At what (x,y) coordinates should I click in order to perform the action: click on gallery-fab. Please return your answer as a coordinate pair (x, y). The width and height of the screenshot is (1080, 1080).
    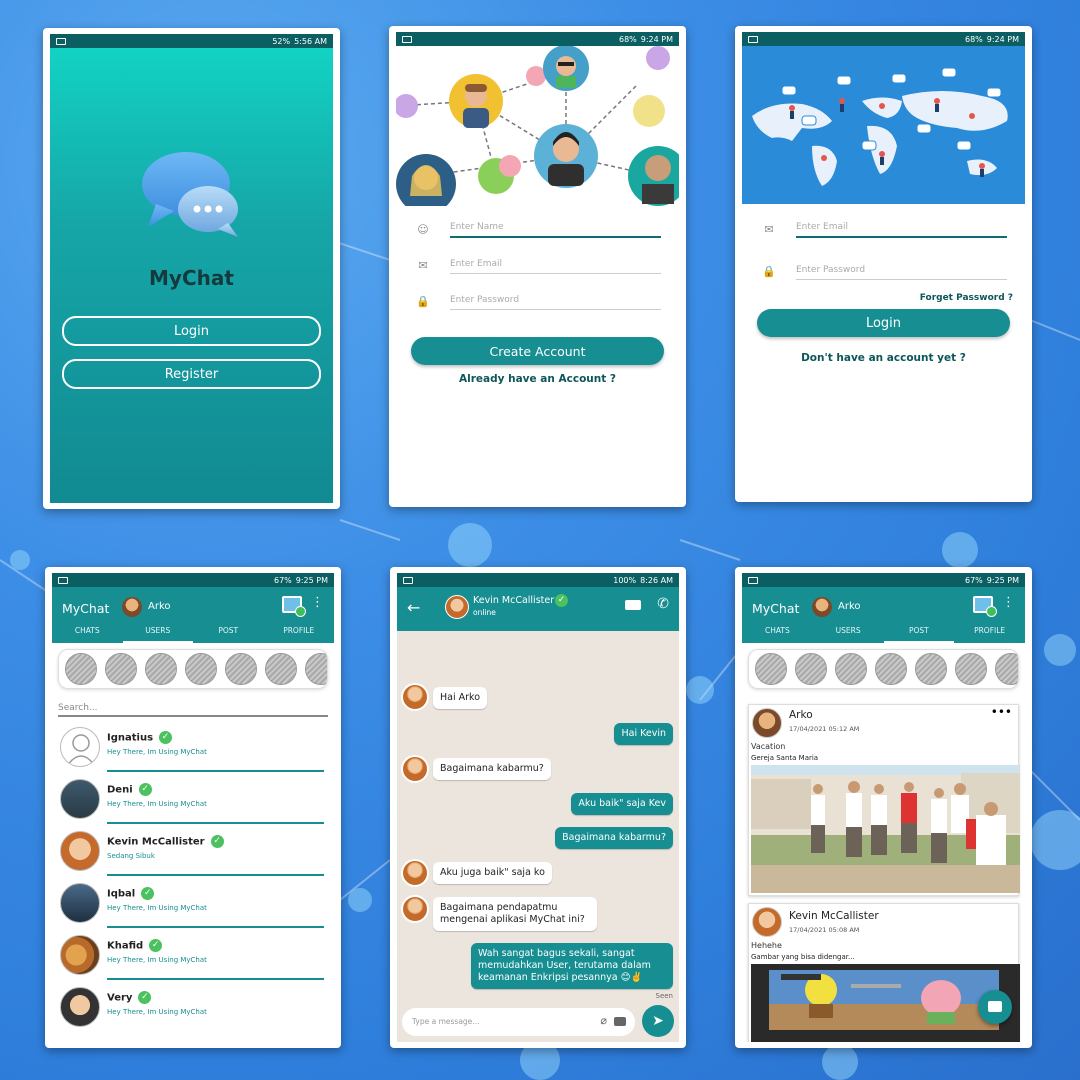
    Looking at the image, I should click on (995, 1007).